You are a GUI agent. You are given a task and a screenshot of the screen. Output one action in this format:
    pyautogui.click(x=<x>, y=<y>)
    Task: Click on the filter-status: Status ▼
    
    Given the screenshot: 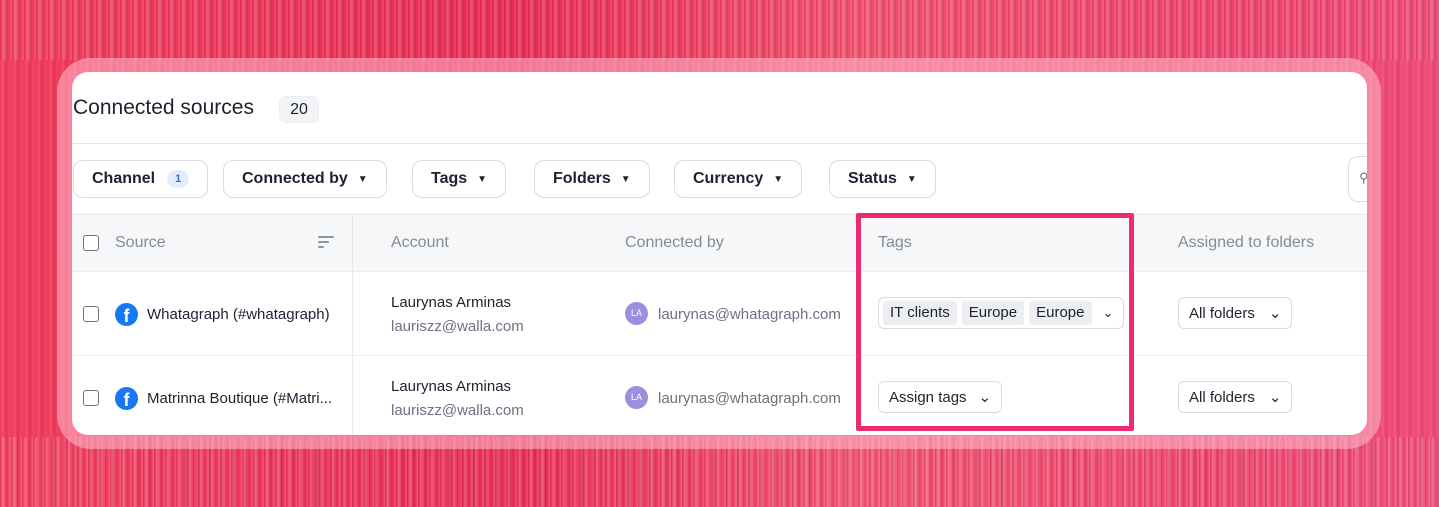 What is the action you would take?
    pyautogui.click(x=882, y=179)
    